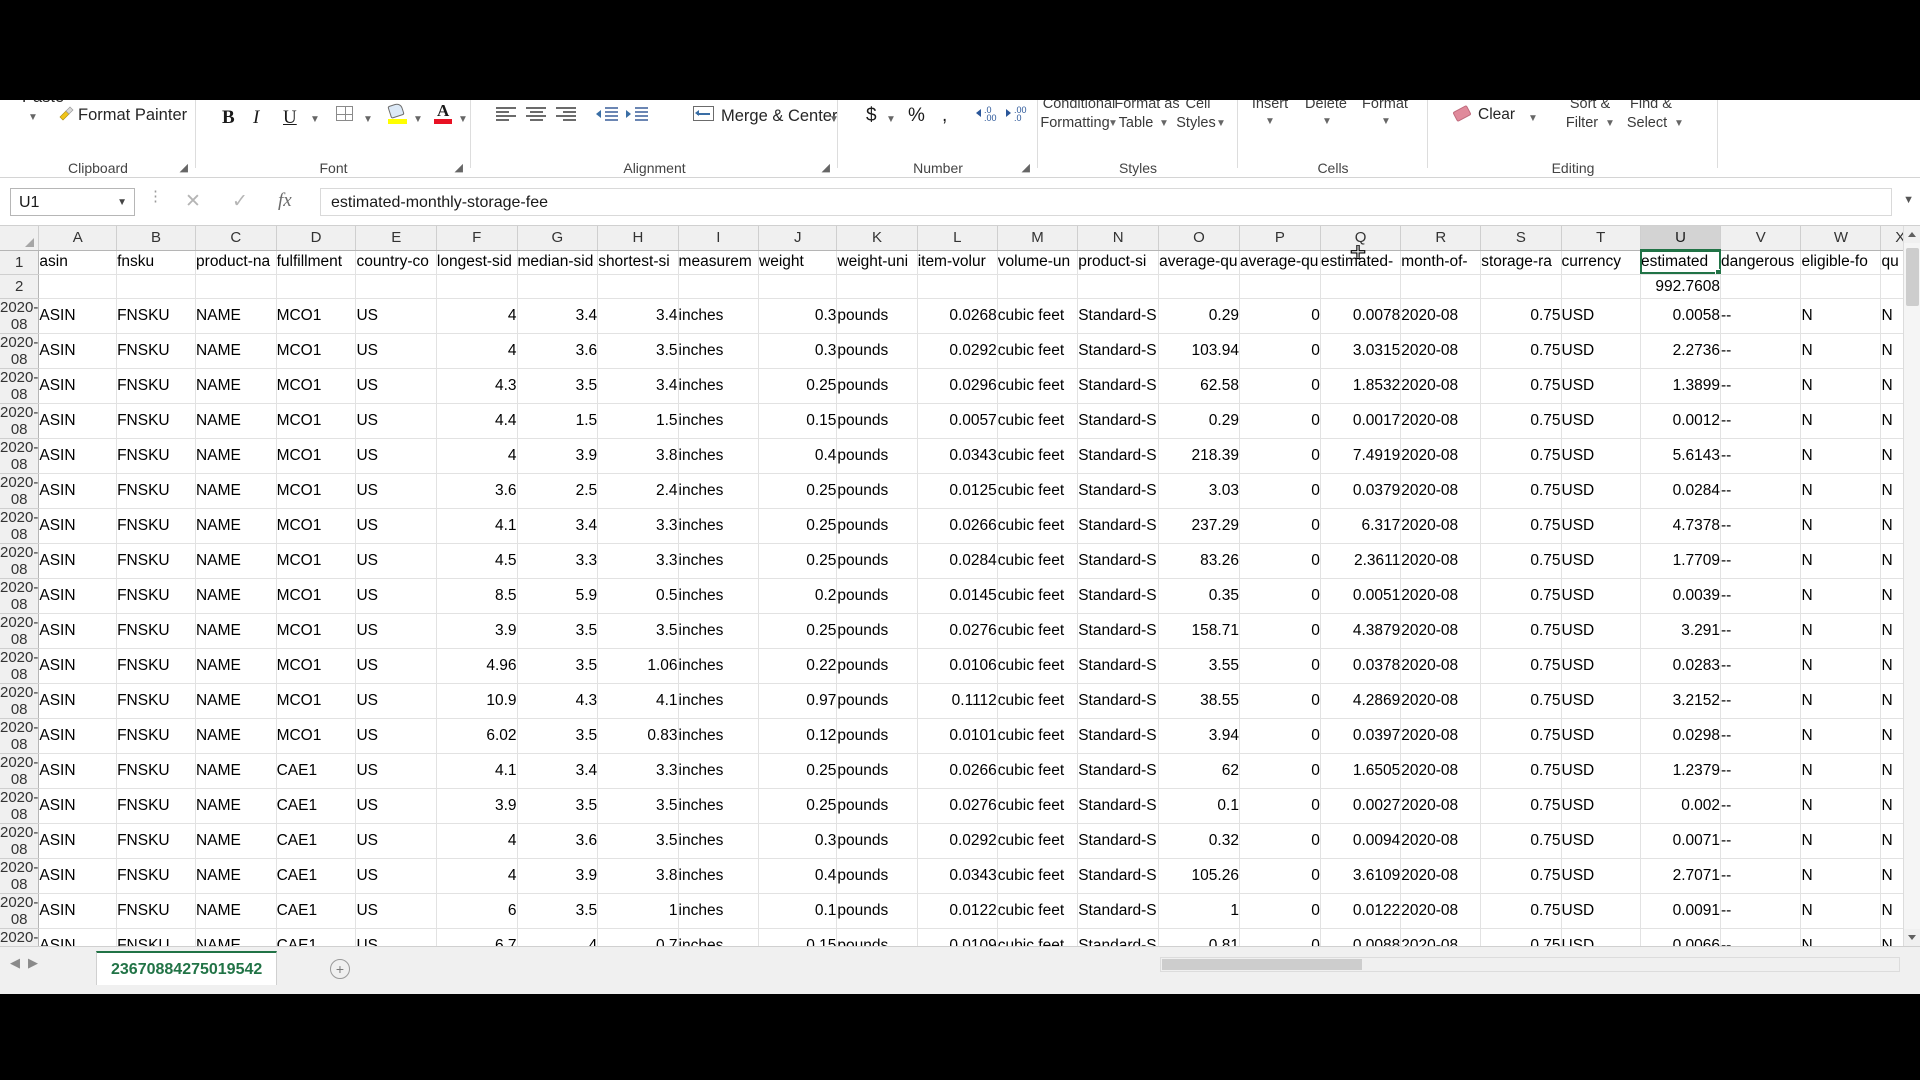 This screenshot has height=1080, width=1920. I want to click on formula-input: estimated-monthly-storage-fee, so click(1106, 202).